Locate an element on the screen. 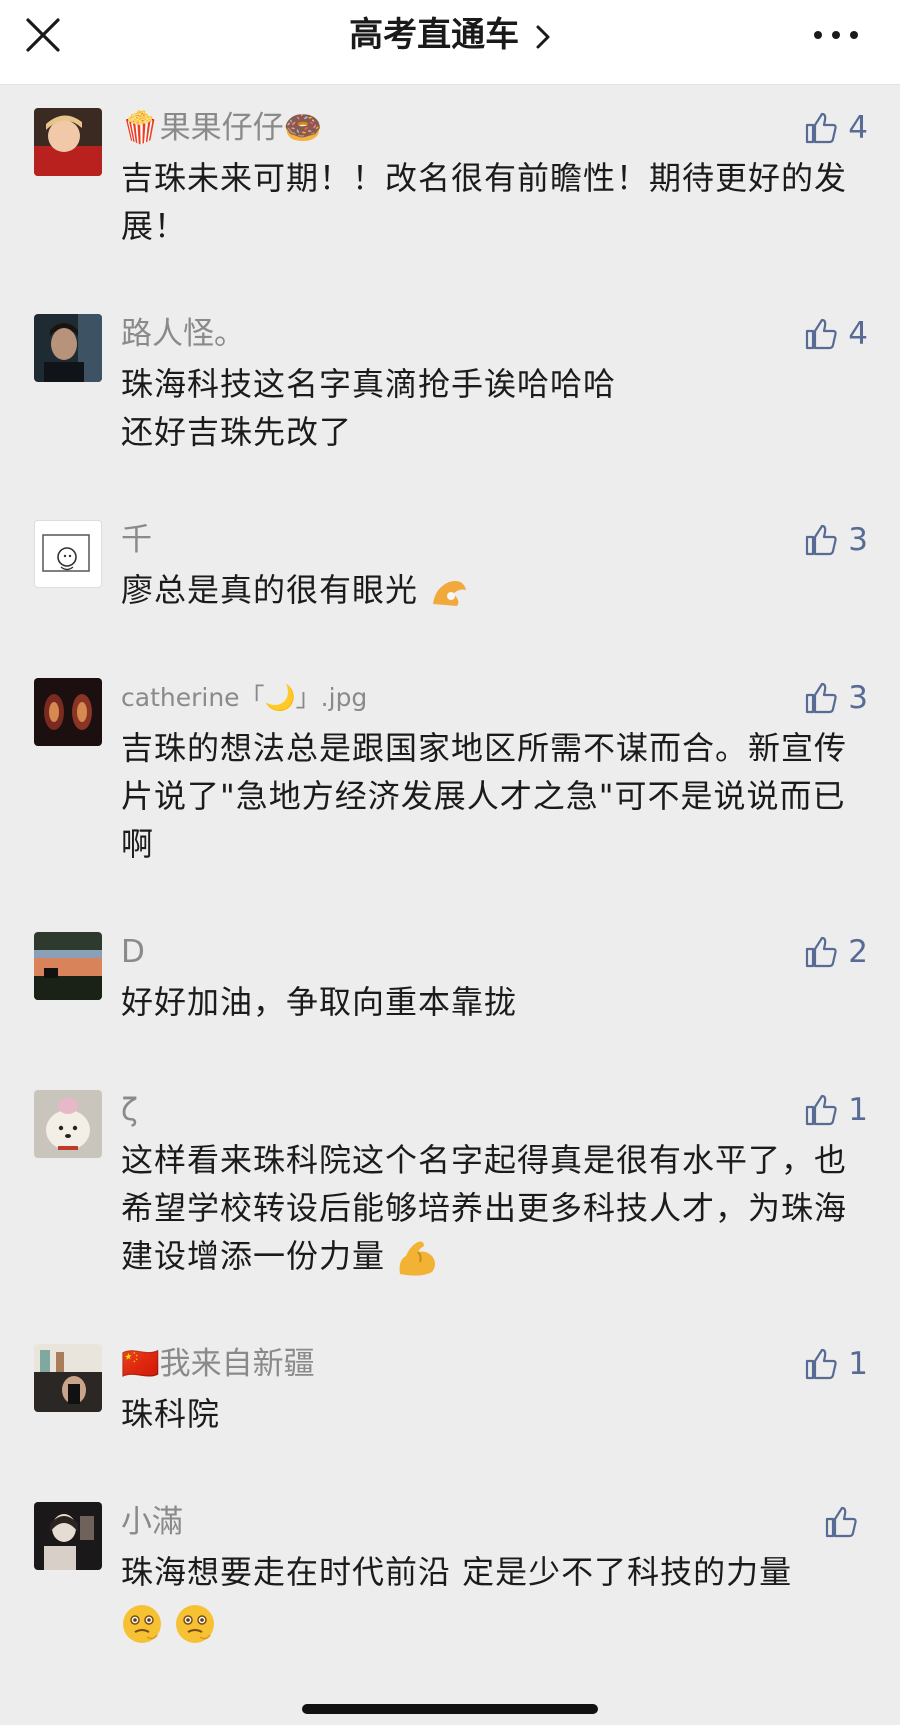 Image resolution: width=900 pixels, height=1725 pixels. comment-text: 珠海科技这名字真滴抢手诶哈哈哈 还好吉珠先改了 is located at coordinates (493, 408).